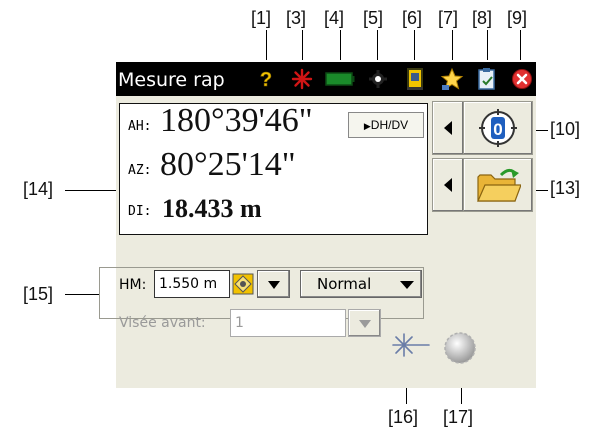  What do you see at coordinates (266, 45) in the screenshot?
I see `callout-1-line` at bounding box center [266, 45].